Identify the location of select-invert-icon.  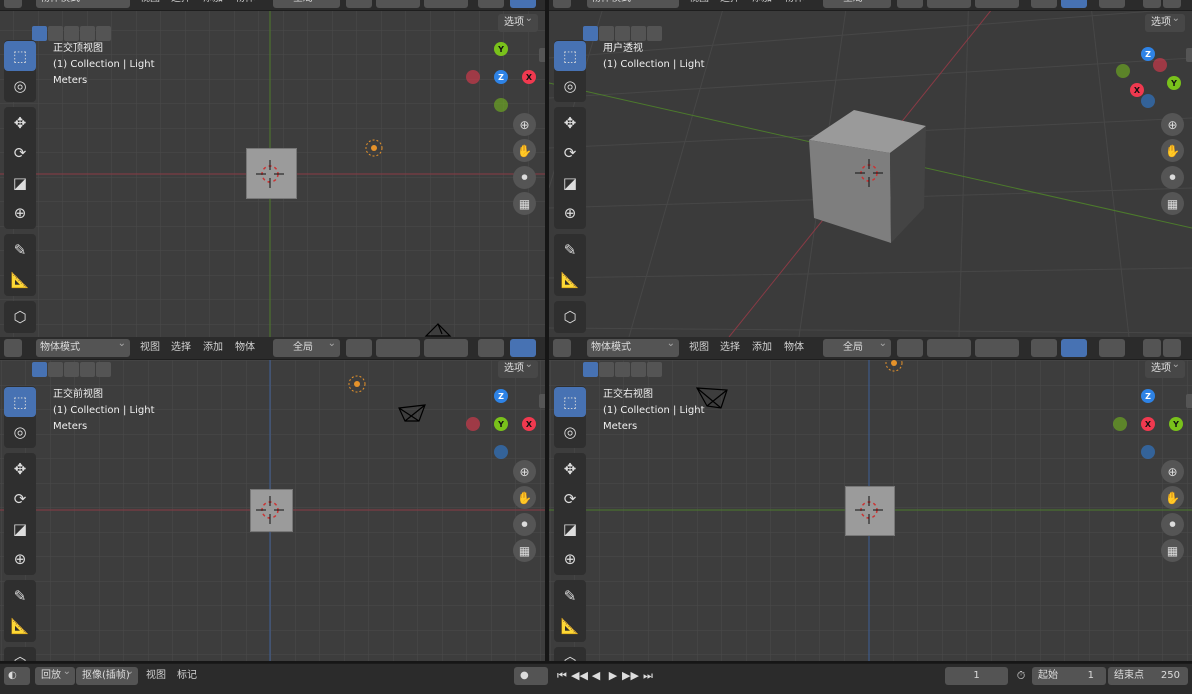
(87, 33).